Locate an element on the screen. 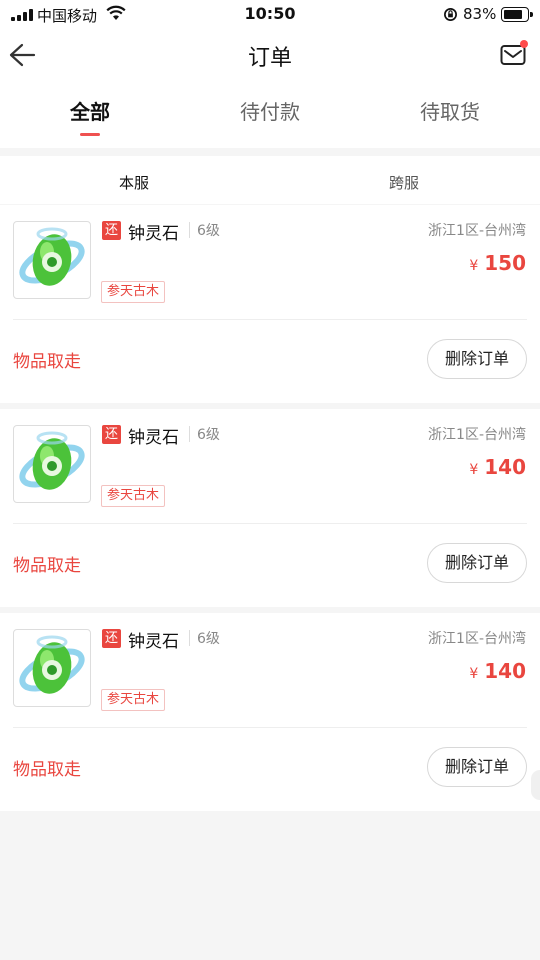 Image resolution: width=540 pixels, height=960 pixels. floating-edge-handle is located at coordinates (535, 785).